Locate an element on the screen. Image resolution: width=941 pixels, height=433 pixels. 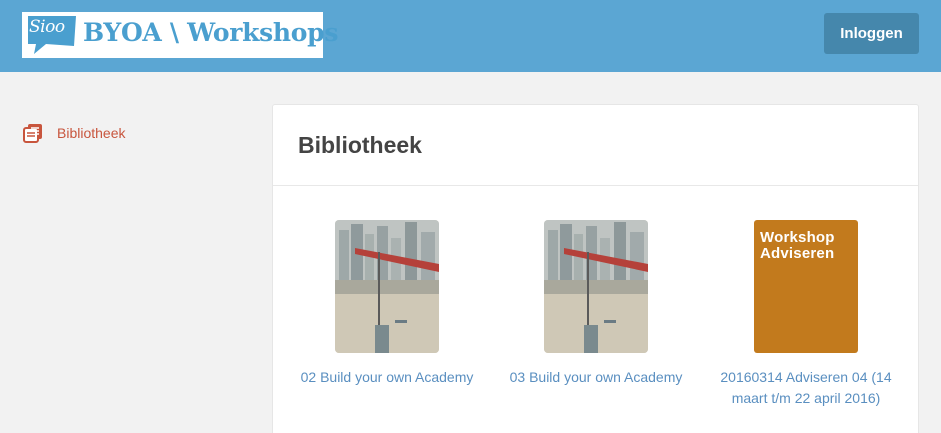
sidebar-item-label: Bibliotheek is located at coordinates (91, 133).